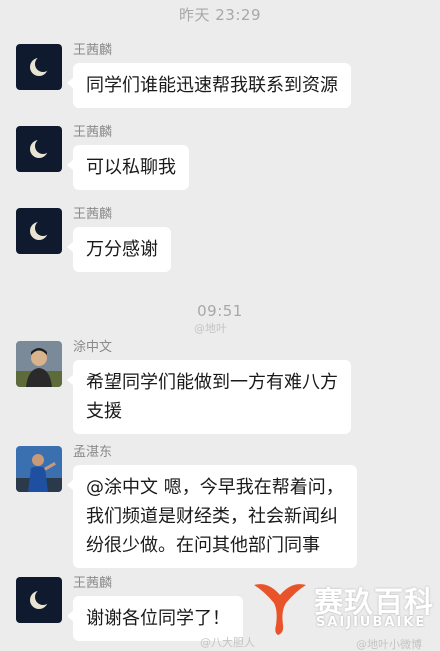 The image size is (440, 651). Describe the element at coordinates (212, 85) in the screenshot. I see `message-line: 同学们谁能迅速帮我联系到资源` at that location.